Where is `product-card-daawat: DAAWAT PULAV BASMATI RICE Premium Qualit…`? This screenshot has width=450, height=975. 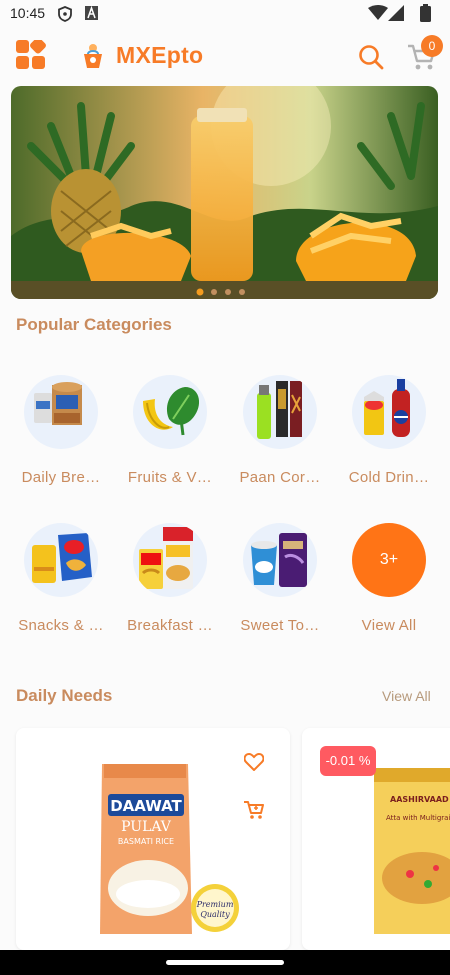
product-card-daawat: DAAWAT PULAV BASMATI RICE Premium Qualit… is located at coordinates (153, 839).